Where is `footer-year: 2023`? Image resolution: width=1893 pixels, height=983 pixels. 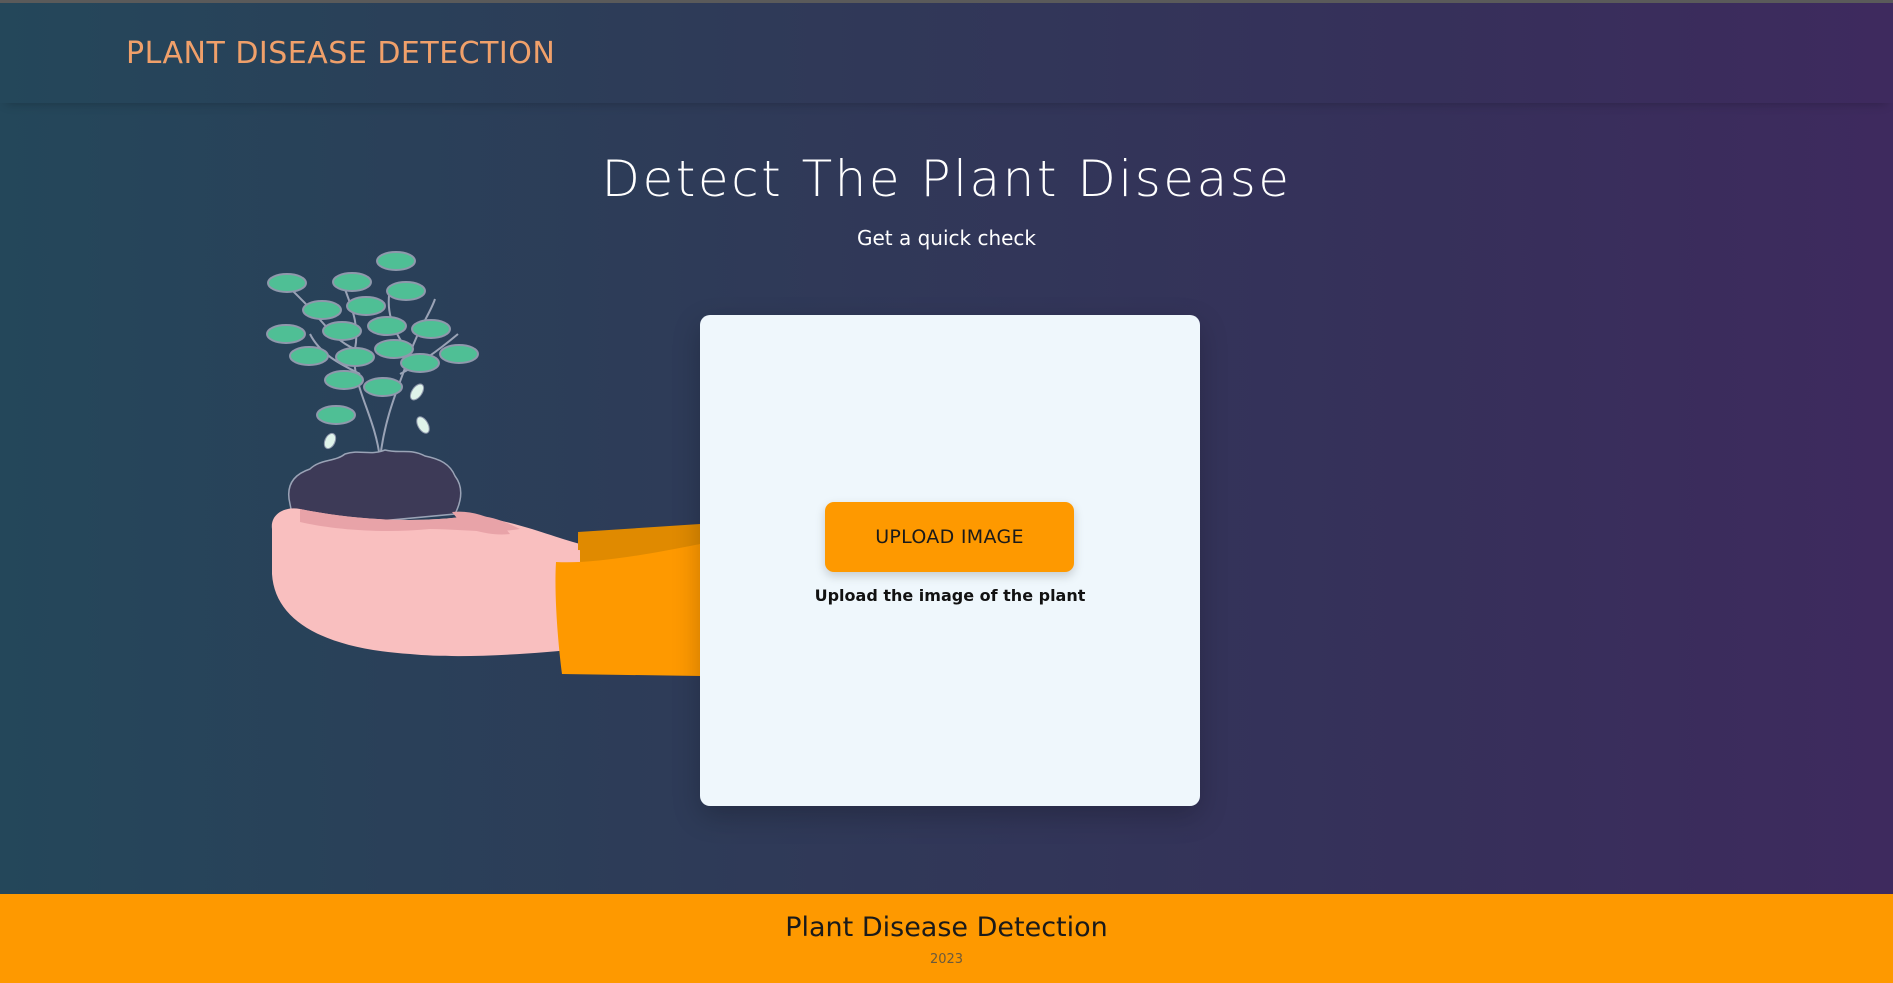
footer-year: 2023 is located at coordinates (946, 959).